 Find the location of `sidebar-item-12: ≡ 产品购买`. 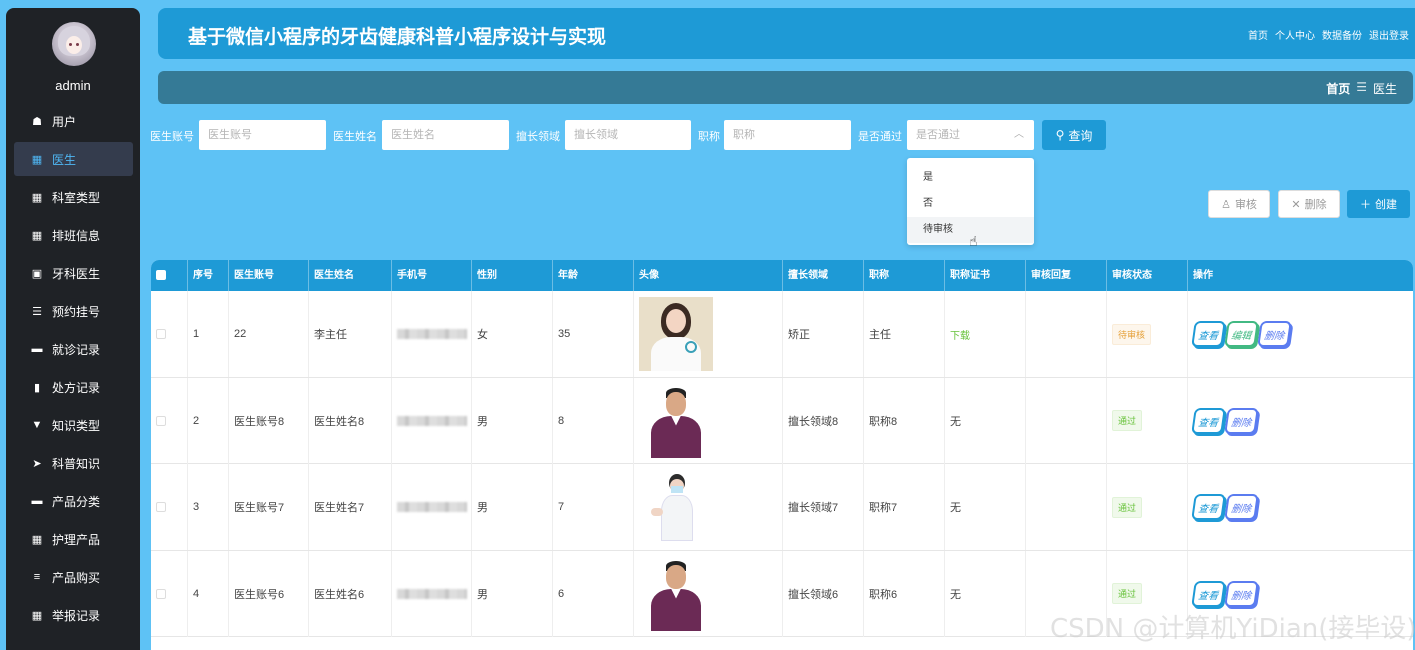

sidebar-item-12: ≡ 产品购买 is located at coordinates (73, 577).